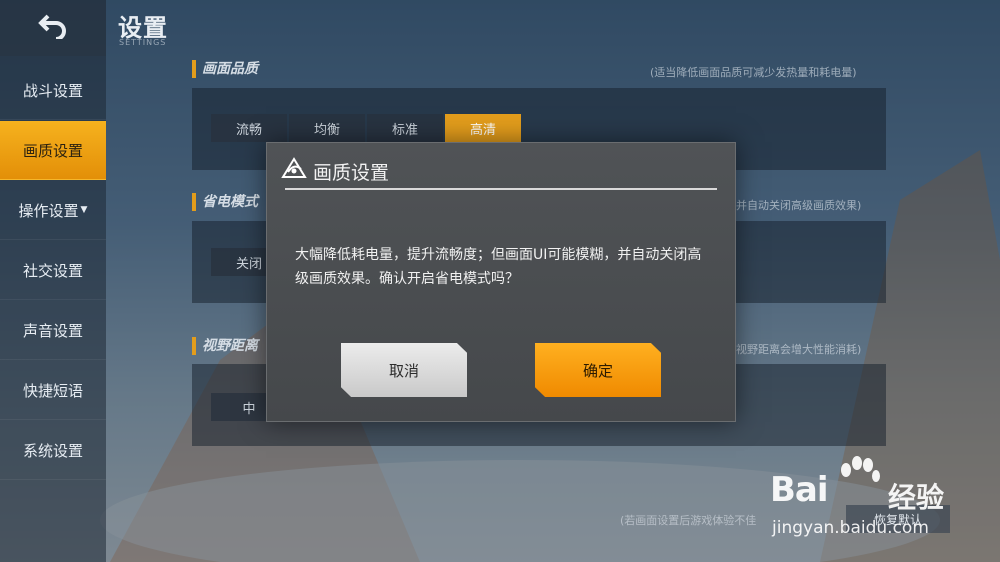  What do you see at coordinates (225, 346) in the screenshot?
I see `section-title-view-distance: 视野距离` at bounding box center [225, 346].